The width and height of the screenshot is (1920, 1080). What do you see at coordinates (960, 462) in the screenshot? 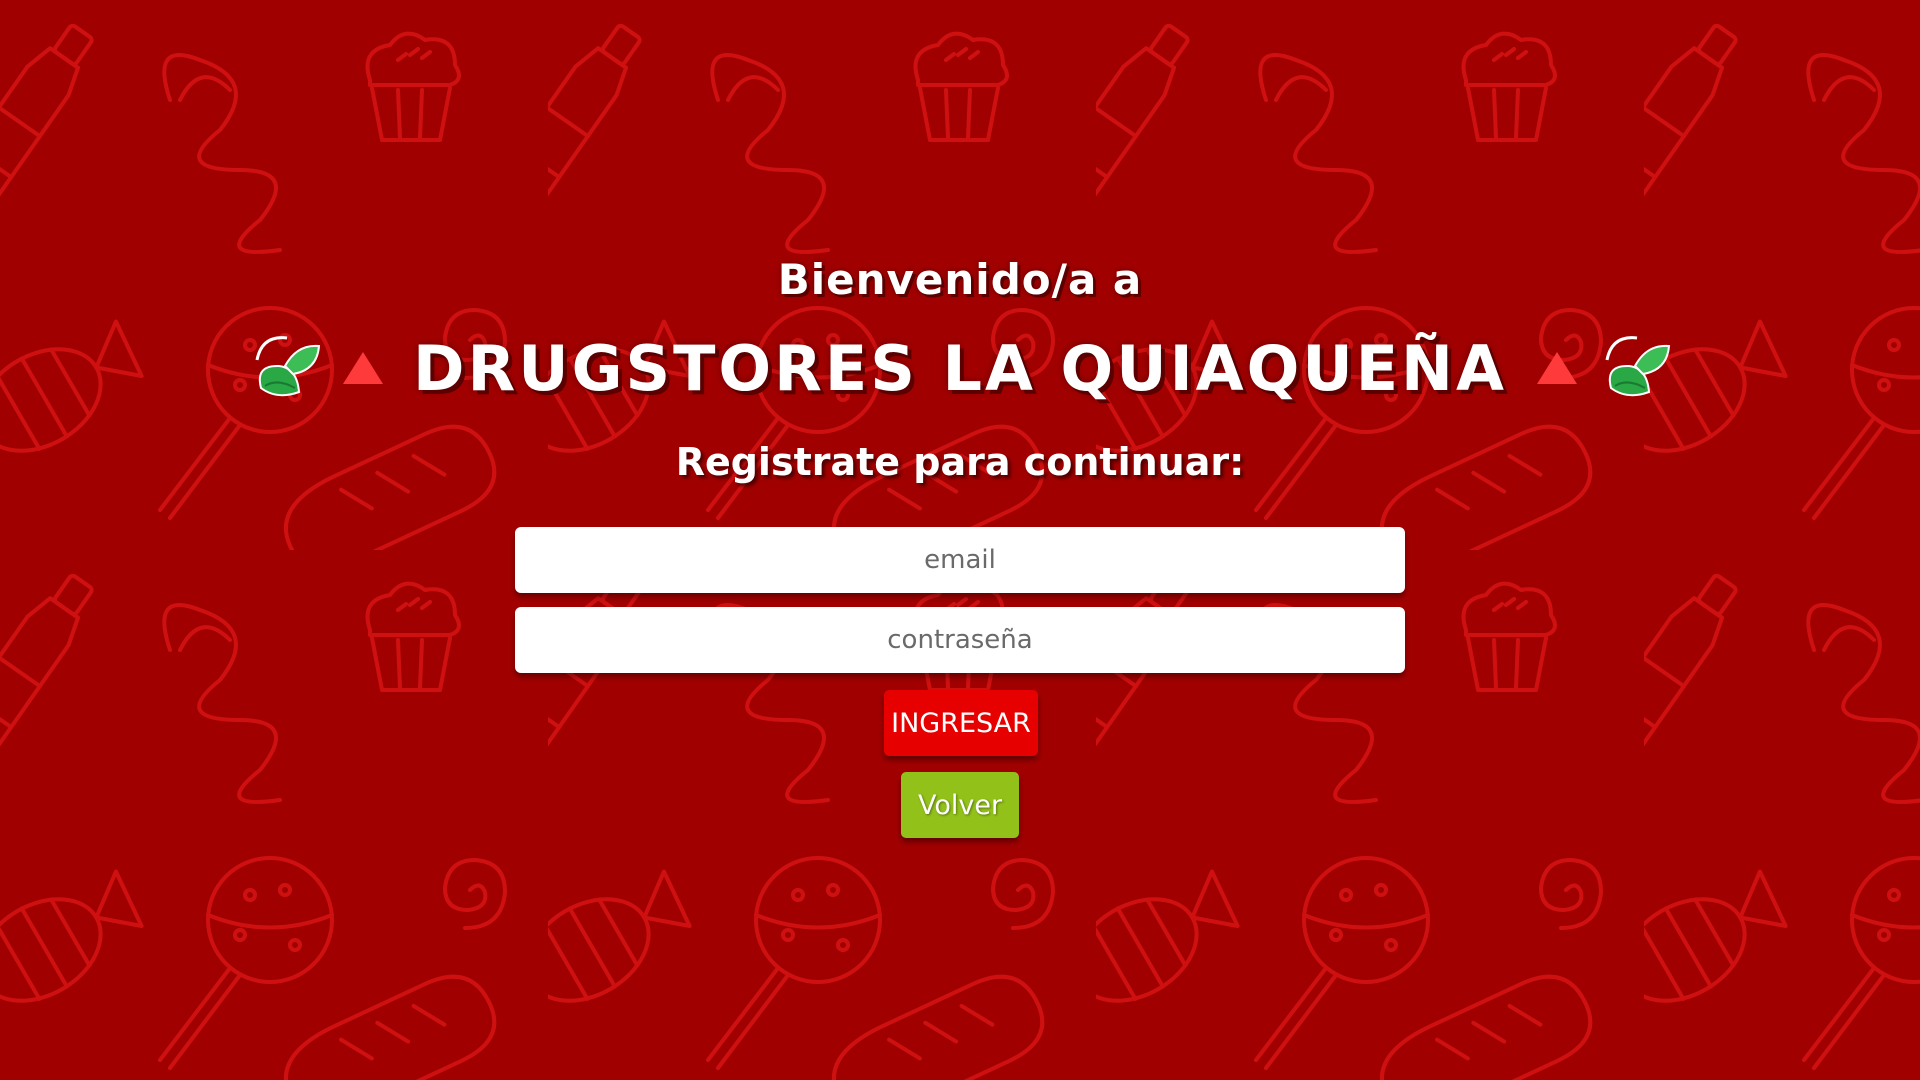
I see `register-prompt: Registrate para continuar:` at bounding box center [960, 462].